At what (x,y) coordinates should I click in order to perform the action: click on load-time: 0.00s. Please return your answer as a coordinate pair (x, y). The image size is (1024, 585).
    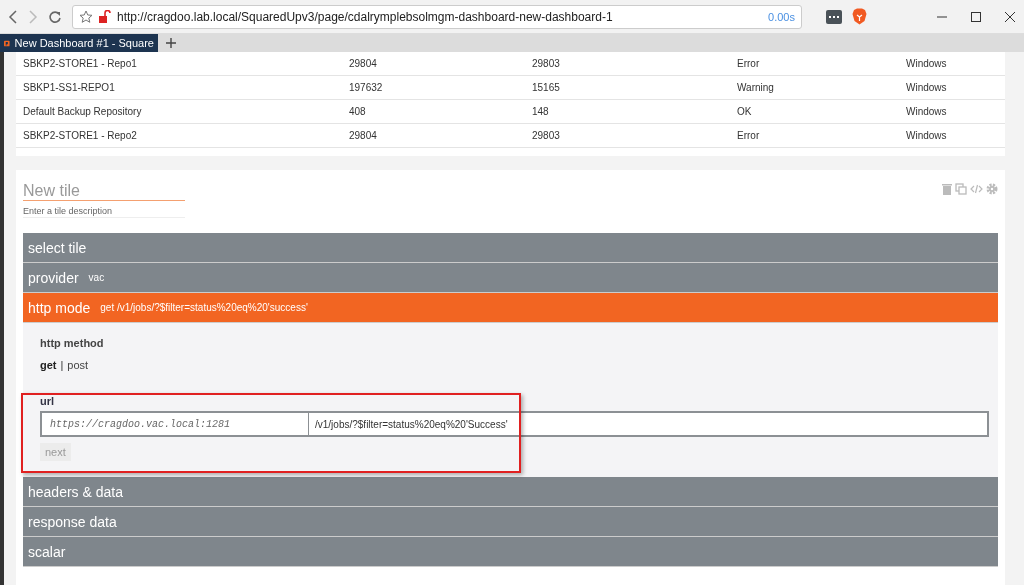
    Looking at the image, I should click on (781, 16).